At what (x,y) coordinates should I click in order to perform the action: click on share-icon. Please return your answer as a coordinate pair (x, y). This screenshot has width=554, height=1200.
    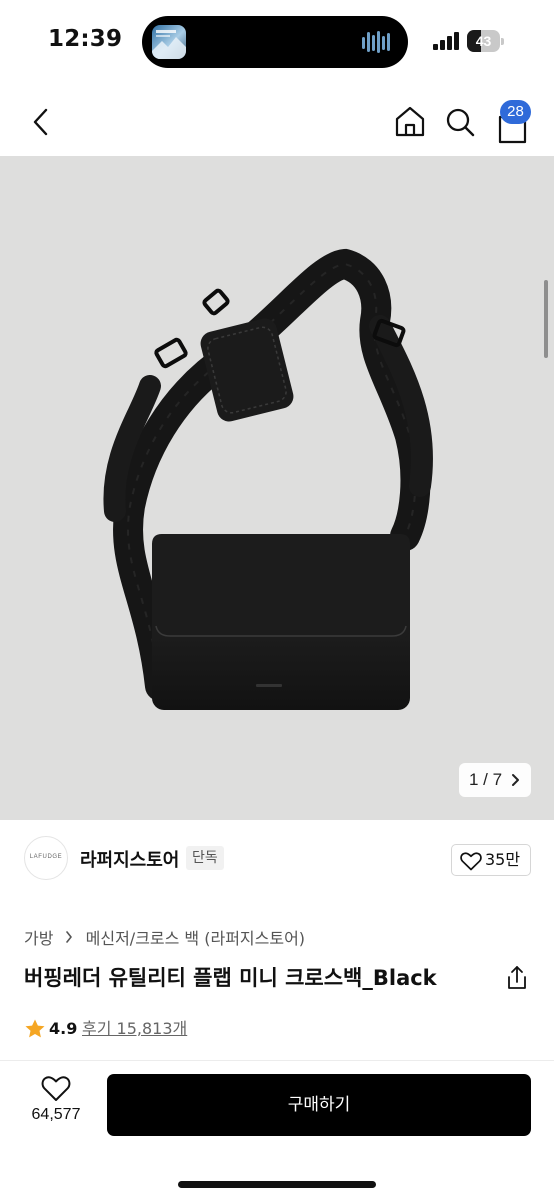
    Looking at the image, I should click on (517, 977).